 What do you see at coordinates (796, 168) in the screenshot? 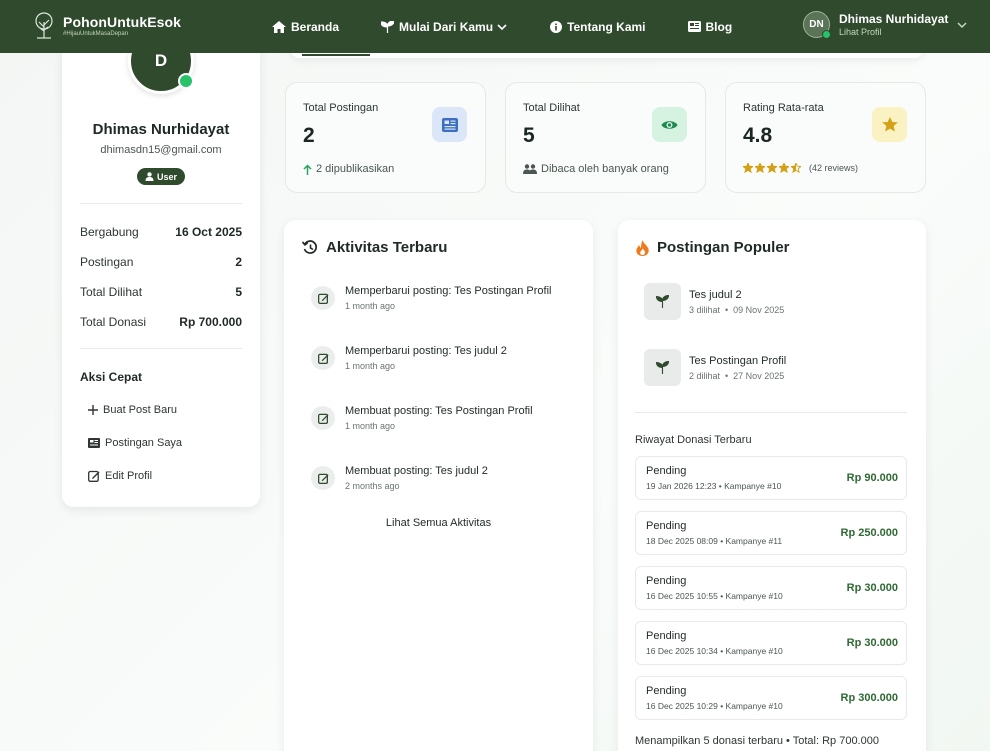
I see `star-half-icon` at bounding box center [796, 168].